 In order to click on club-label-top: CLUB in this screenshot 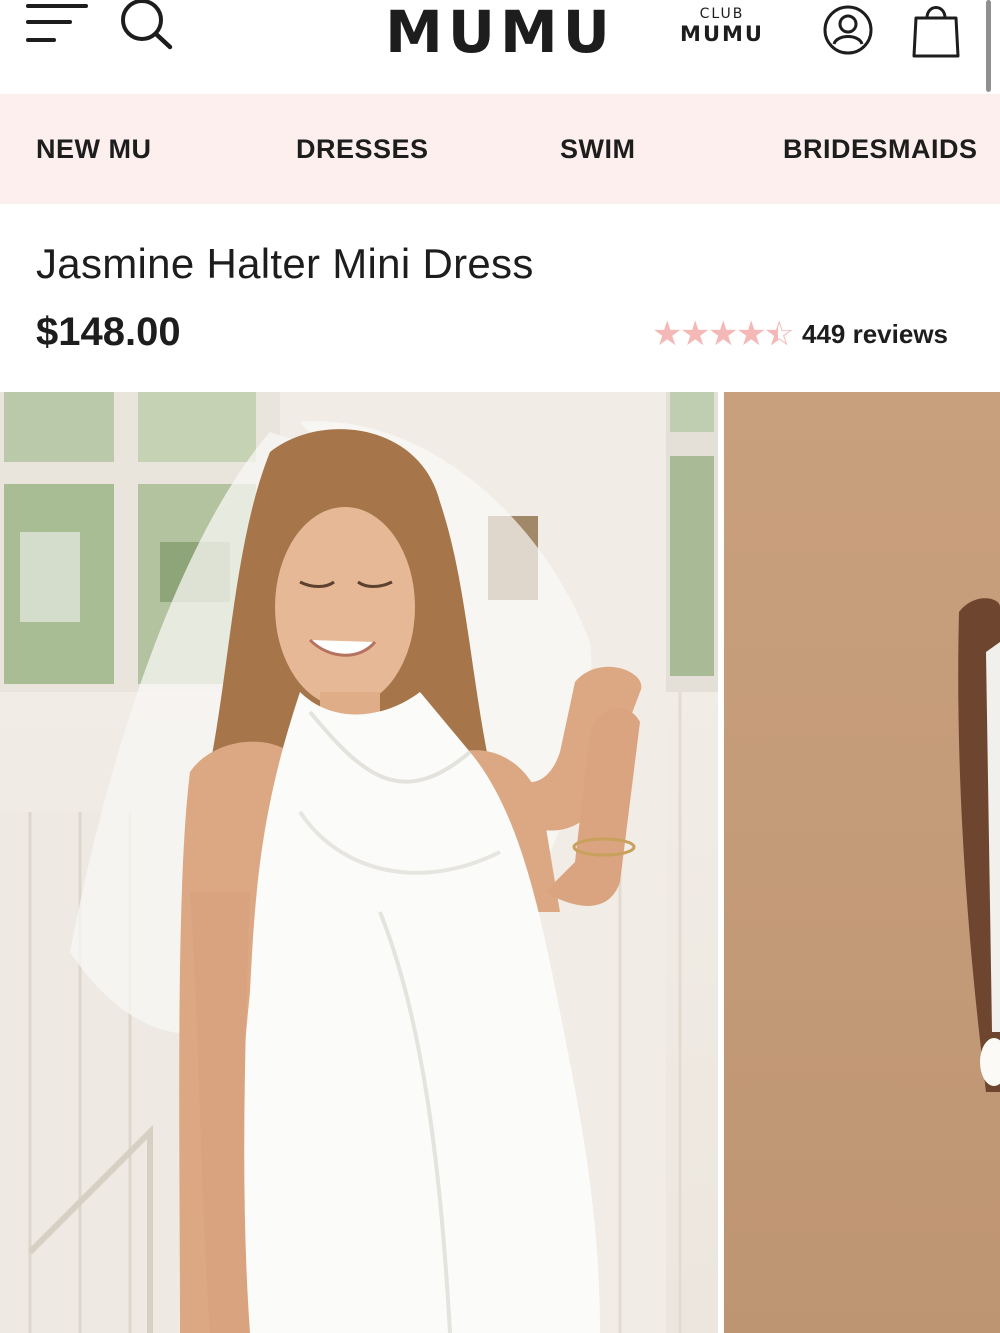, I will do `click(722, 14)`.